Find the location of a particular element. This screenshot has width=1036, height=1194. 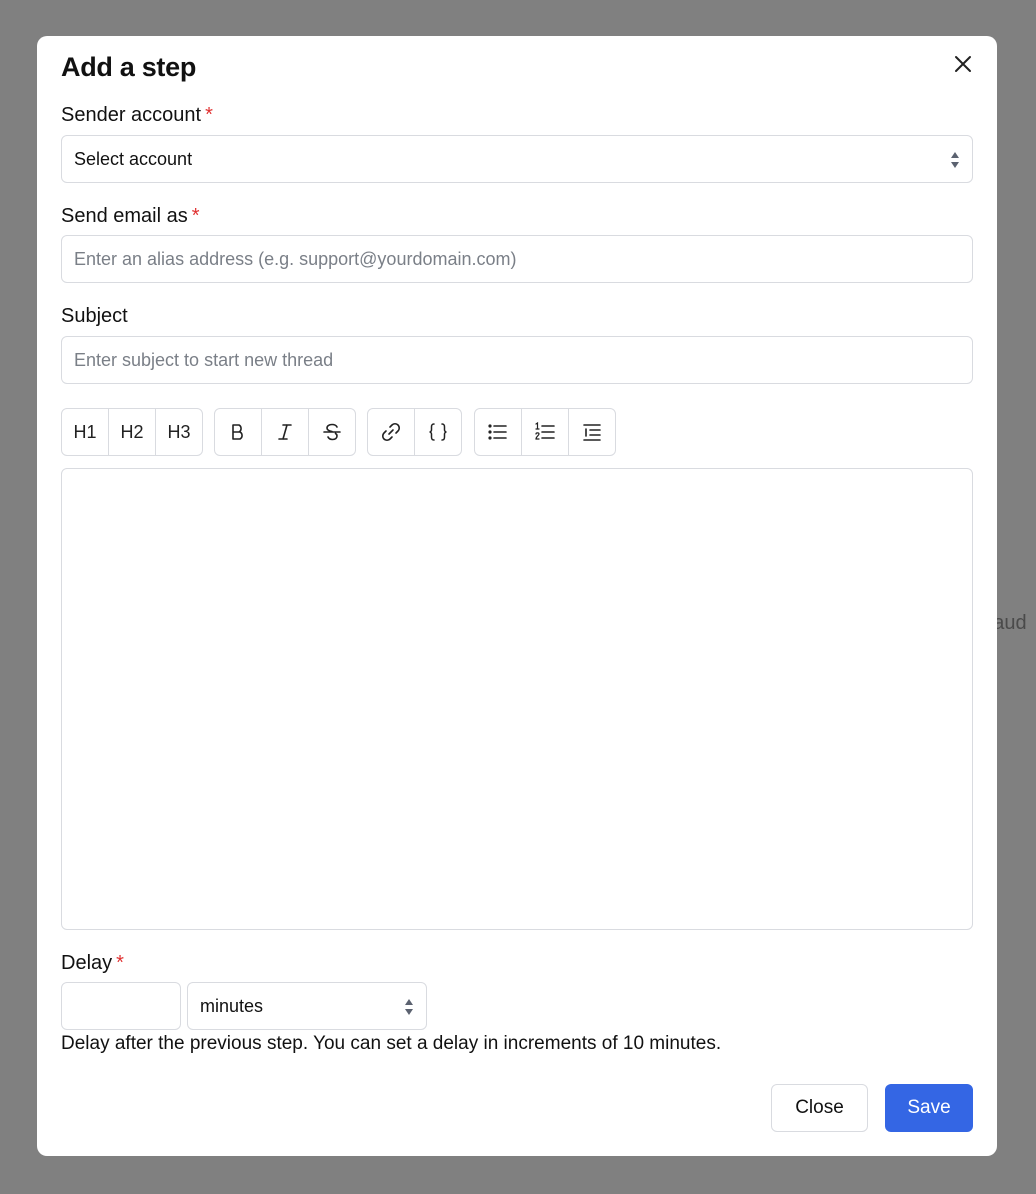

delay-unit-value: minutes is located at coordinates (232, 1006).